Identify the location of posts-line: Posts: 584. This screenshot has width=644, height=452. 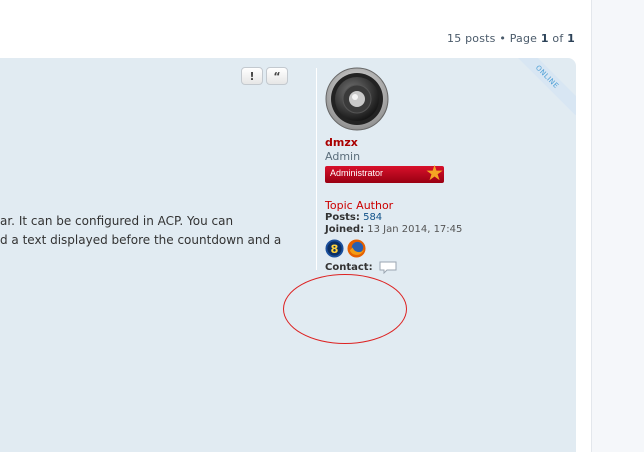
(445, 218).